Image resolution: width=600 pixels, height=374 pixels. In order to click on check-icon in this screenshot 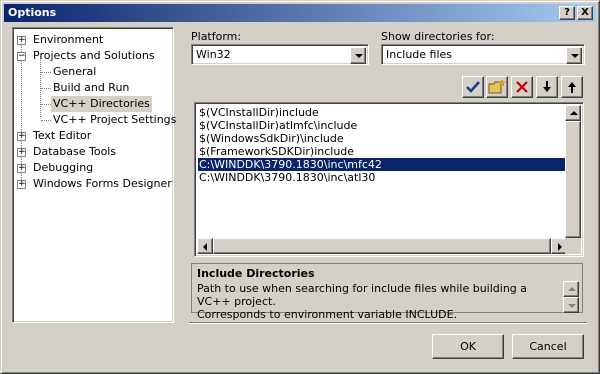, I will do `click(473, 87)`.